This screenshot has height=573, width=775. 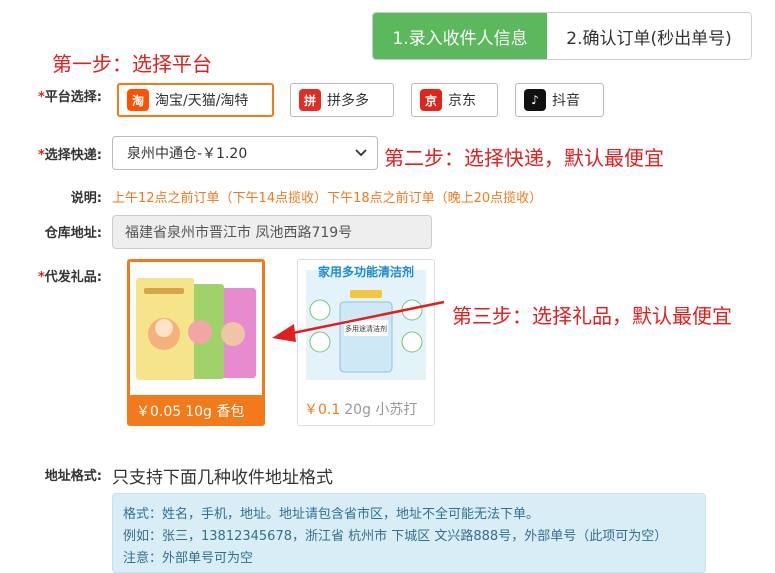 I want to click on step-tabs: 1.录入收件人信息 2.确认订单(秒出单号), so click(x=562, y=36).